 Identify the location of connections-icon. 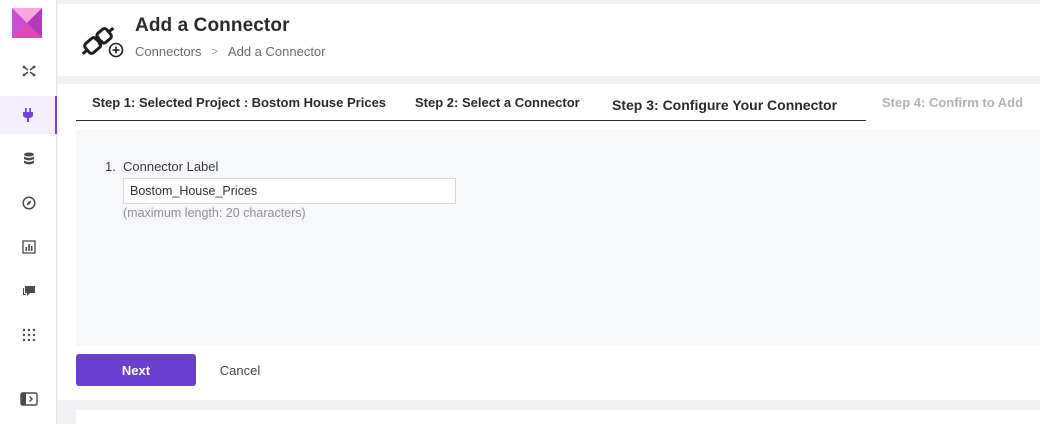
(28, 71).